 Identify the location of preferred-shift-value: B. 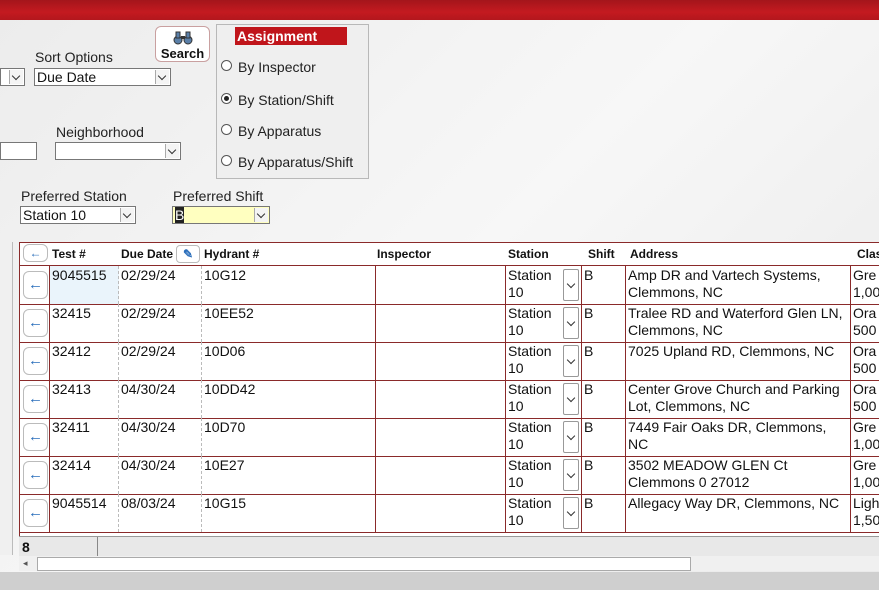
(180, 215).